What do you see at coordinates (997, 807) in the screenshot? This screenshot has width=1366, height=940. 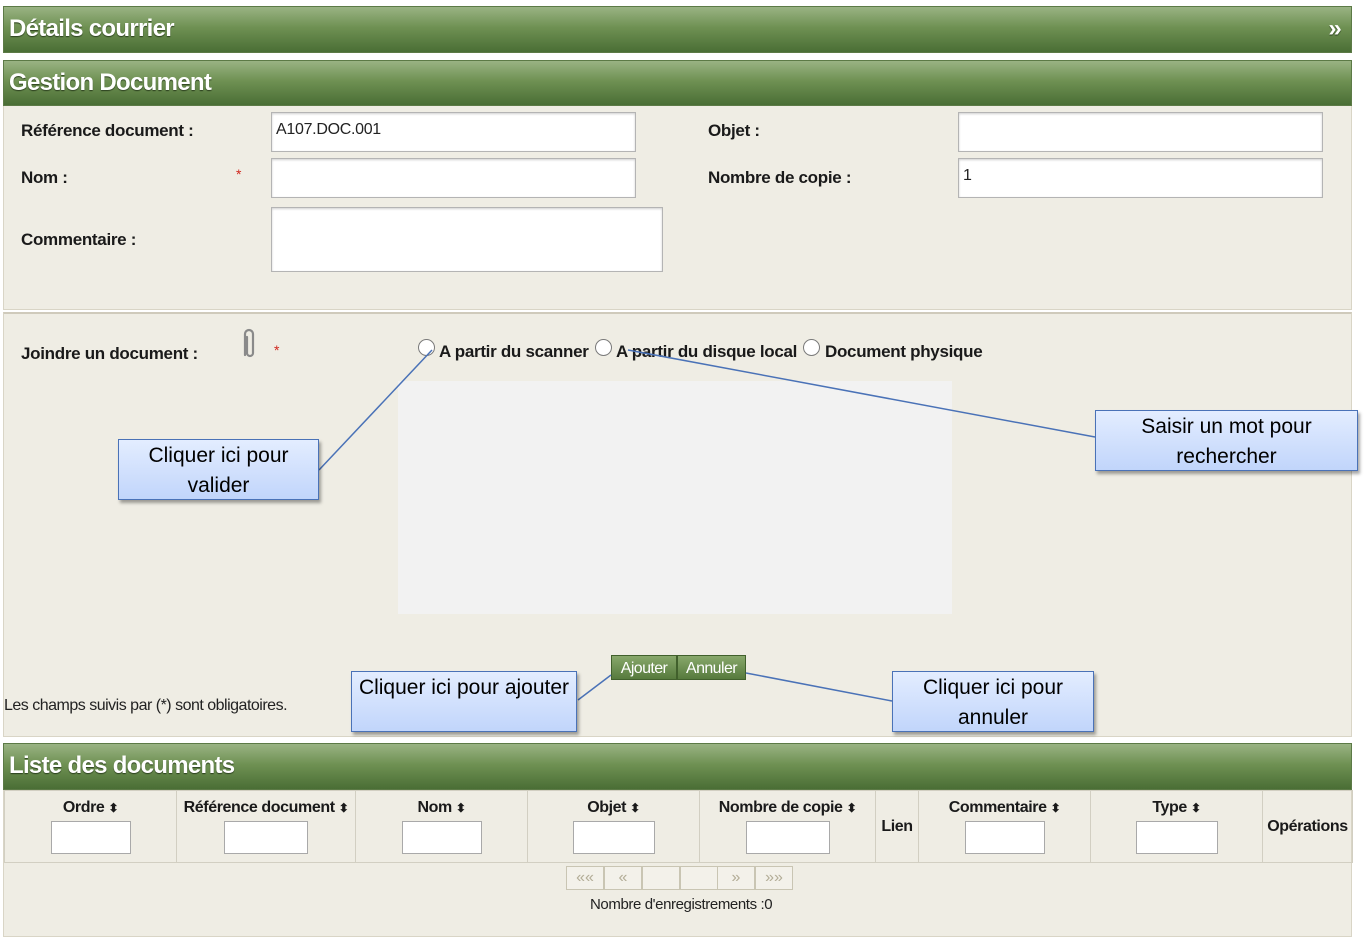 I see `column-commentaire-label: Commentaire` at bounding box center [997, 807].